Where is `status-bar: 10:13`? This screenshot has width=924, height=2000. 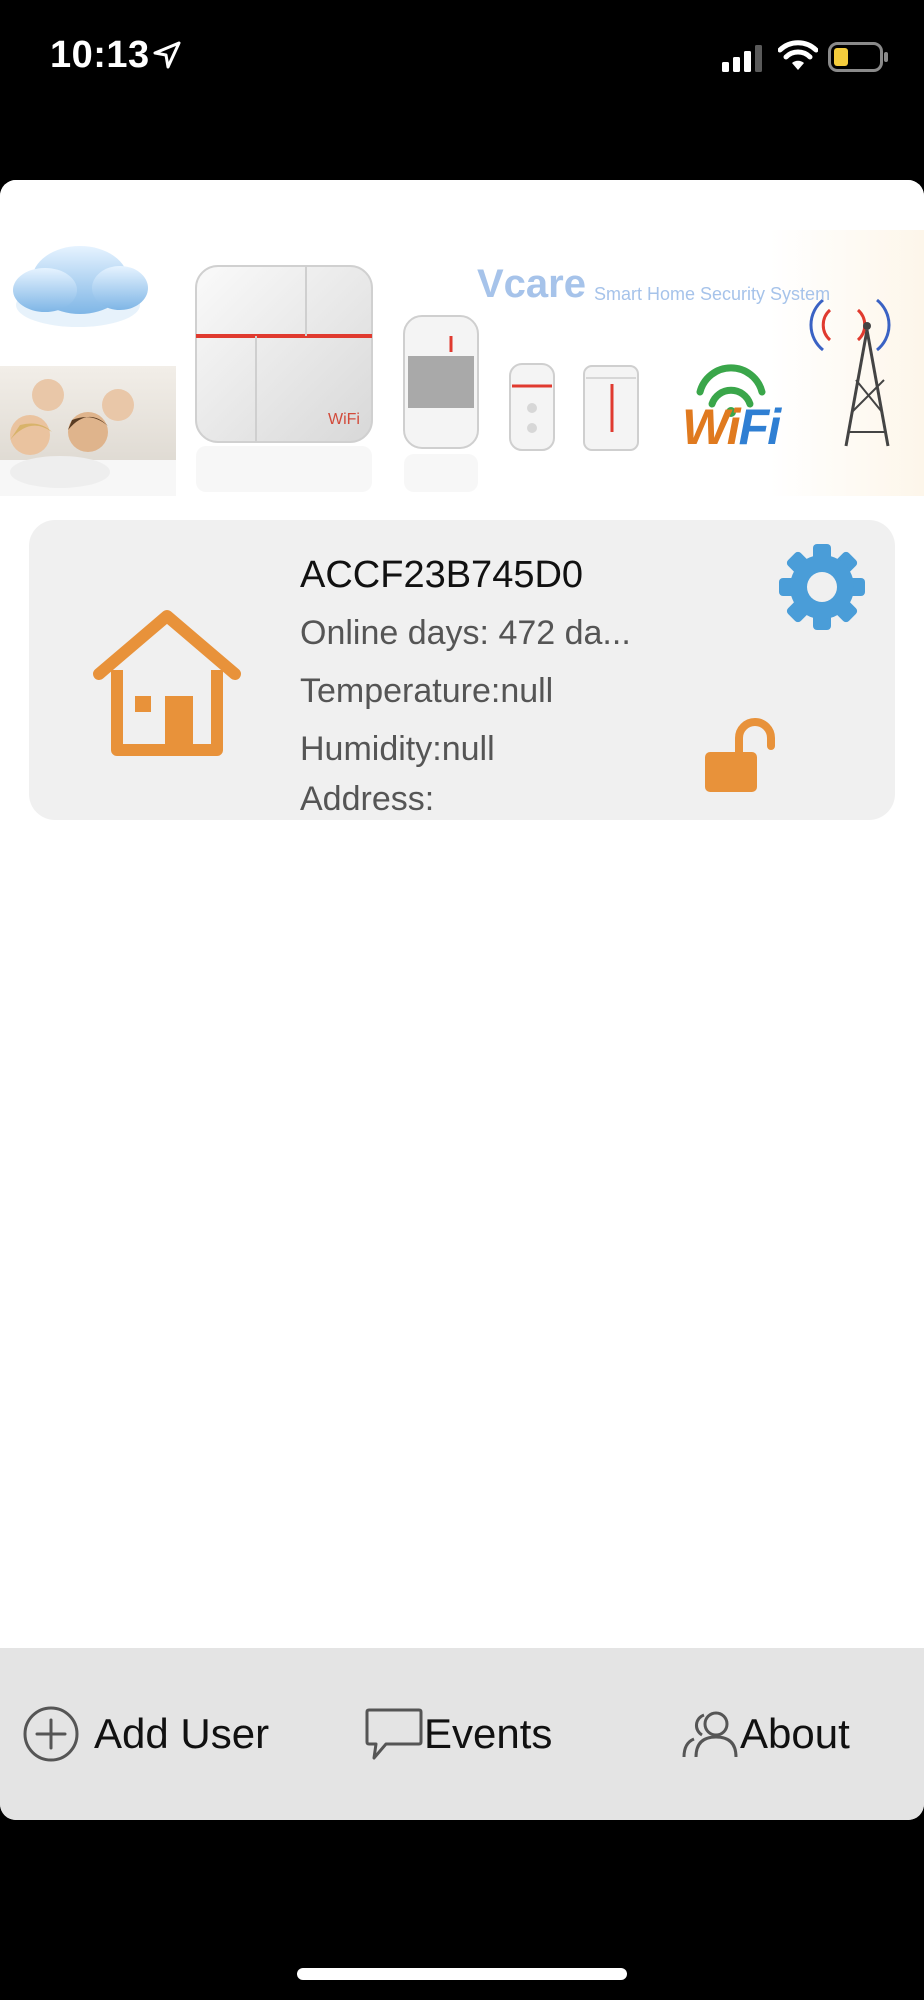 status-bar: 10:13 is located at coordinates (462, 56).